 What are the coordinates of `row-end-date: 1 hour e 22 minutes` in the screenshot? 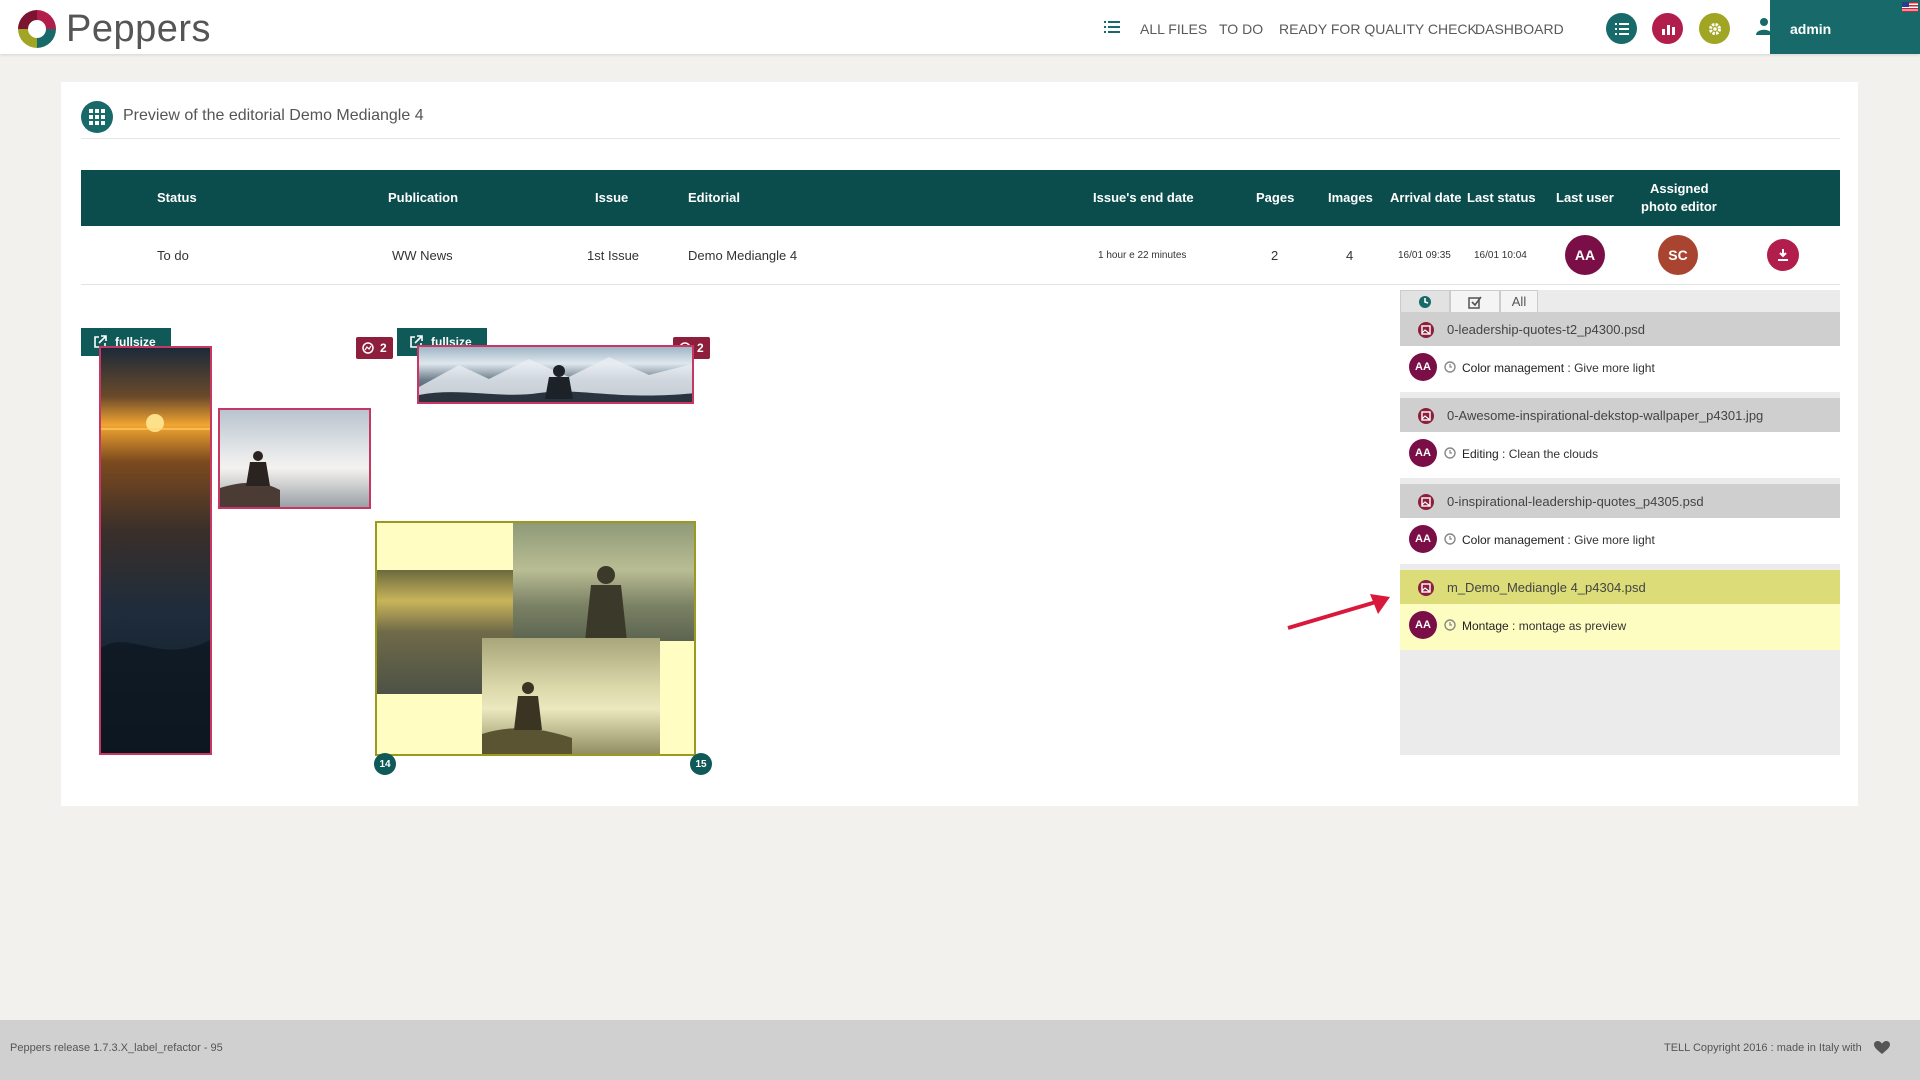 It's located at (1142, 255).